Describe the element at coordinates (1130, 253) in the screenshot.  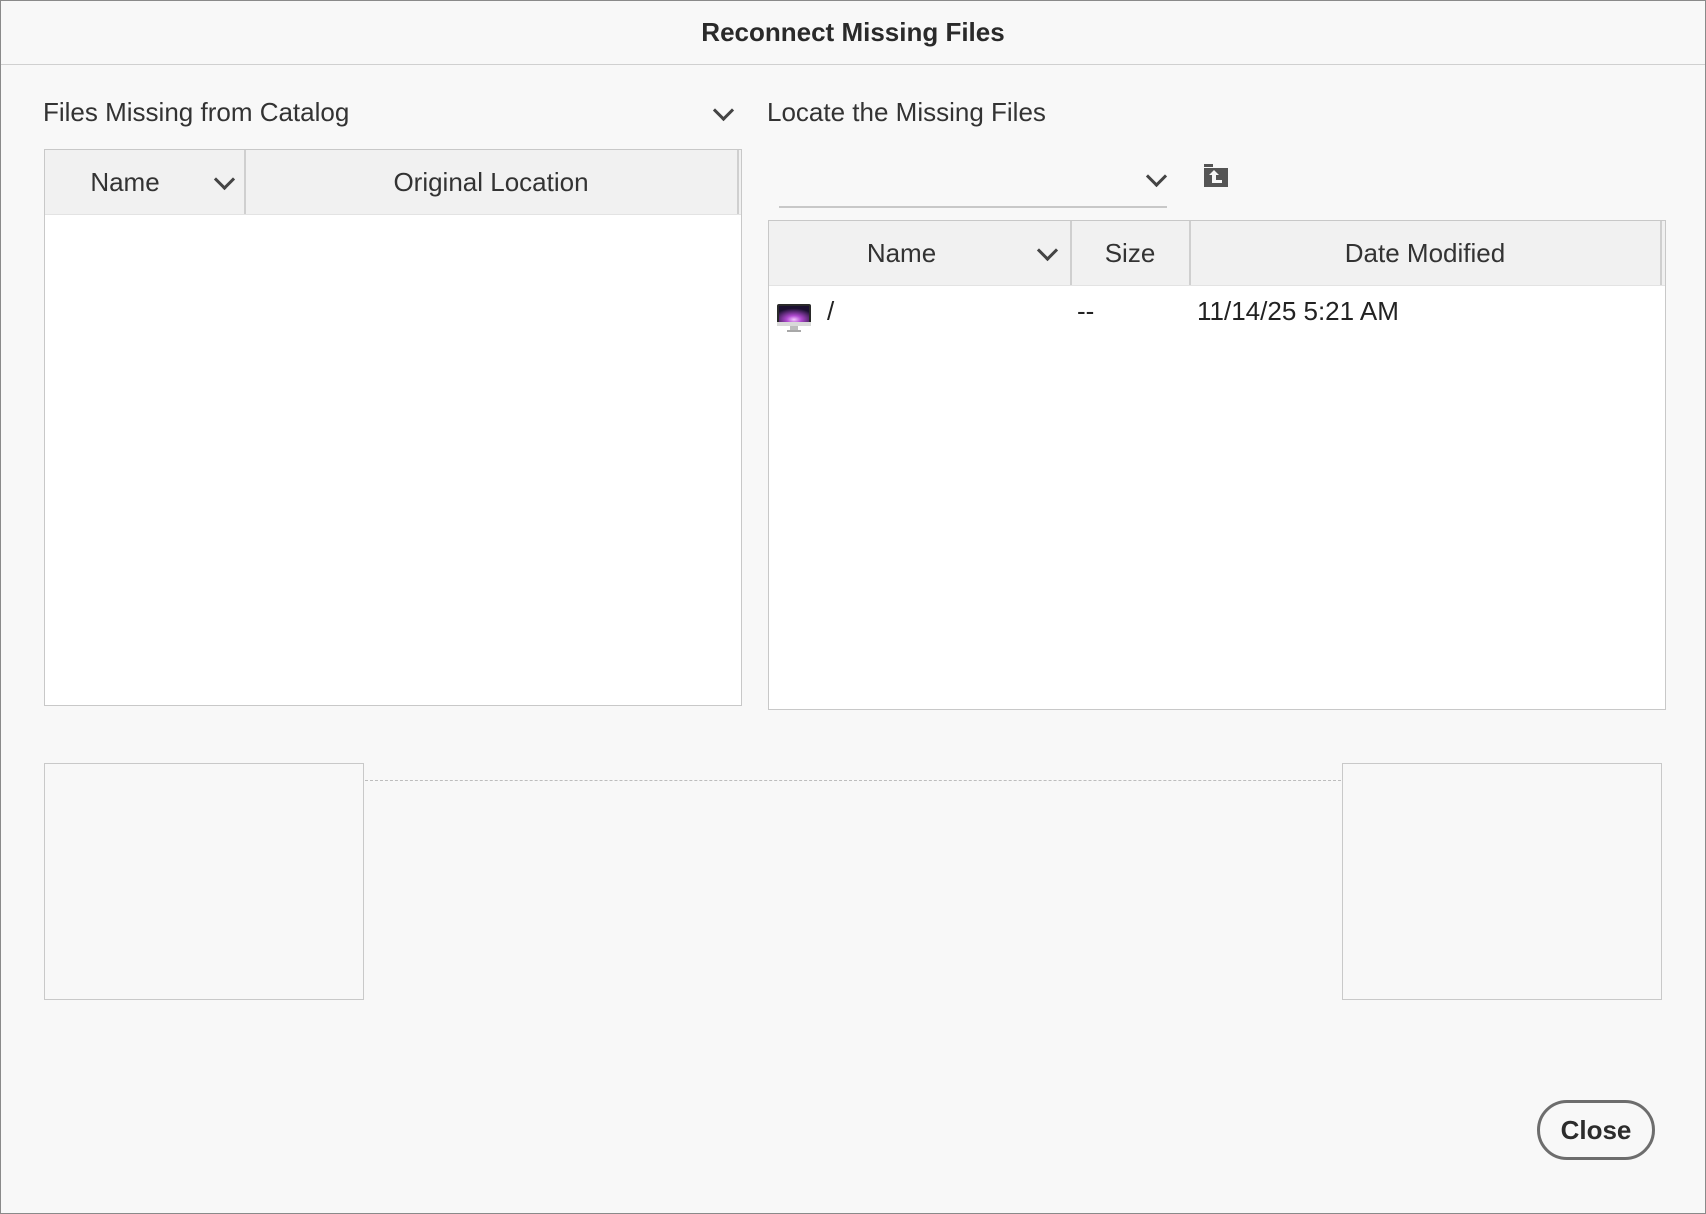
I see `column-header-size: Size` at that location.